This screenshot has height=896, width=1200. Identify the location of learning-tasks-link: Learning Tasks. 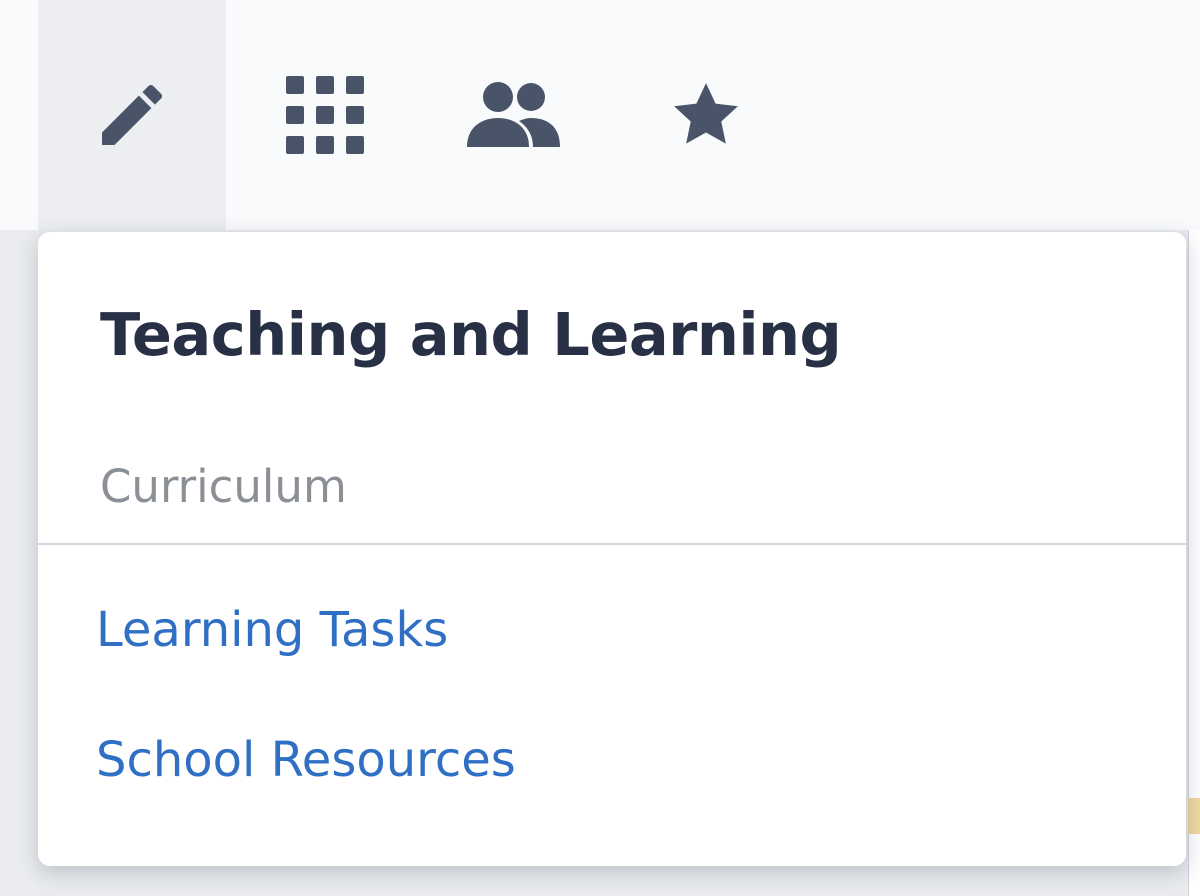
(272, 630).